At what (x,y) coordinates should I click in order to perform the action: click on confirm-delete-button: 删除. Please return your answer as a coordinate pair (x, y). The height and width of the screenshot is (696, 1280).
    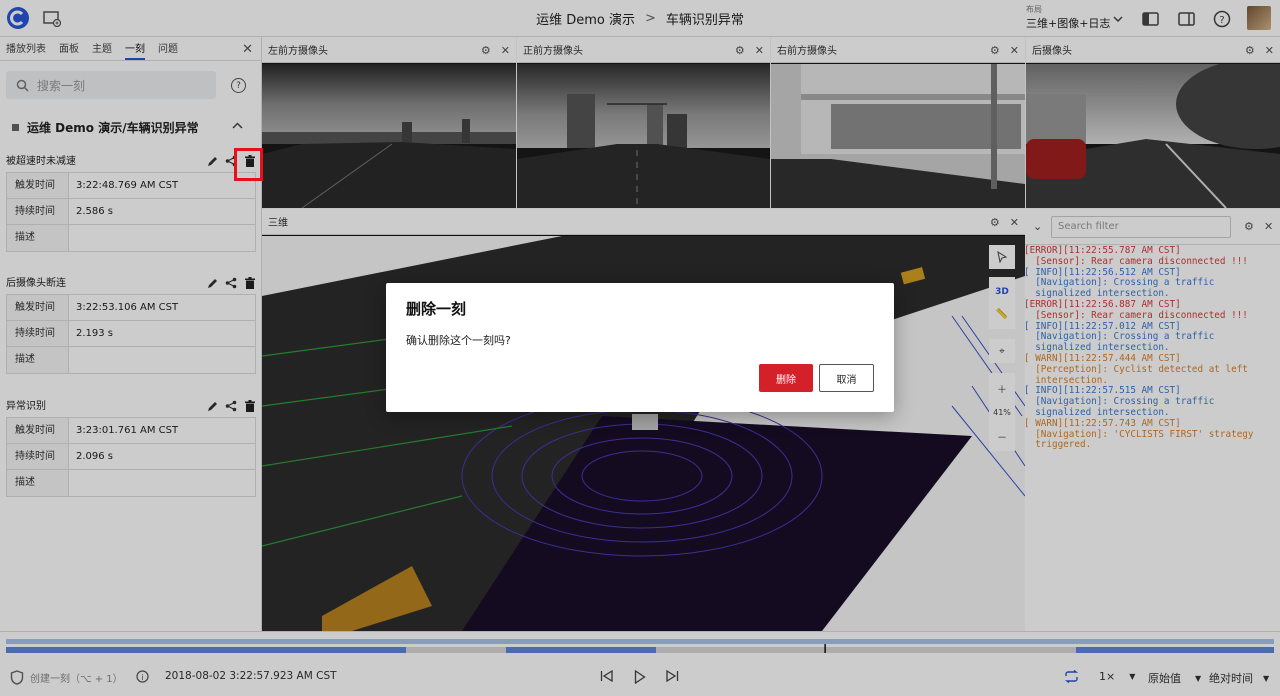
    Looking at the image, I should click on (786, 378).